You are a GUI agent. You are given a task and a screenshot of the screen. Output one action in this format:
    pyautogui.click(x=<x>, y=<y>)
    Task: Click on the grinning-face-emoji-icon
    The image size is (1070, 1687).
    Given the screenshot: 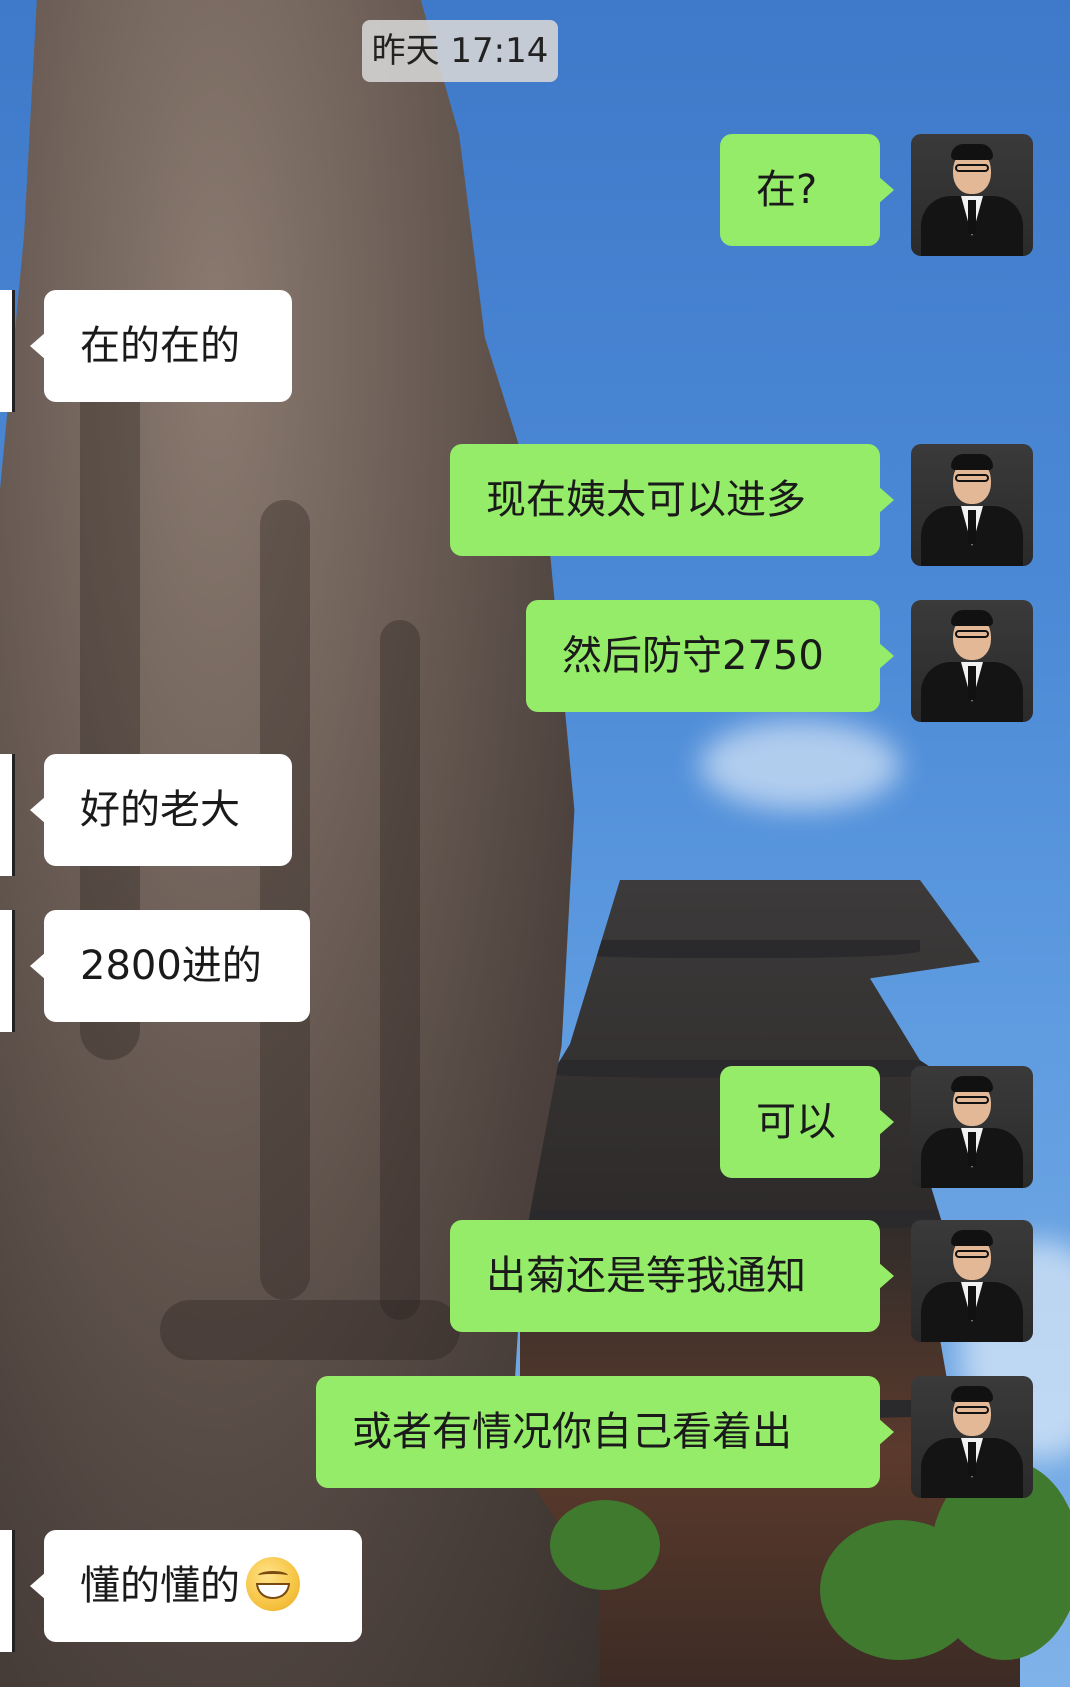 What is the action you would take?
    pyautogui.click(x=273, y=1584)
    